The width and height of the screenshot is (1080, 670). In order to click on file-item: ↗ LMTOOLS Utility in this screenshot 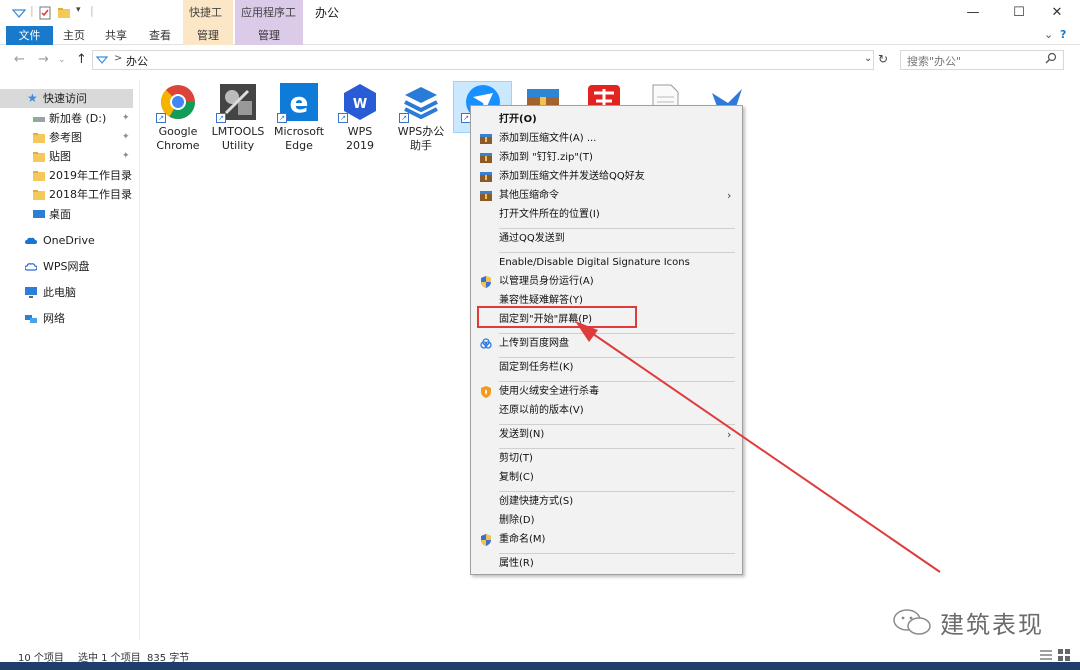, I will do `click(238, 118)`.